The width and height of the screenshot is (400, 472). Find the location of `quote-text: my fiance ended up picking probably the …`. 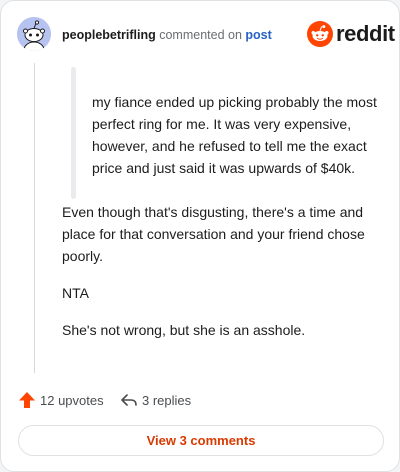

quote-text: my fiance ended up picking probably the … is located at coordinates (234, 135).